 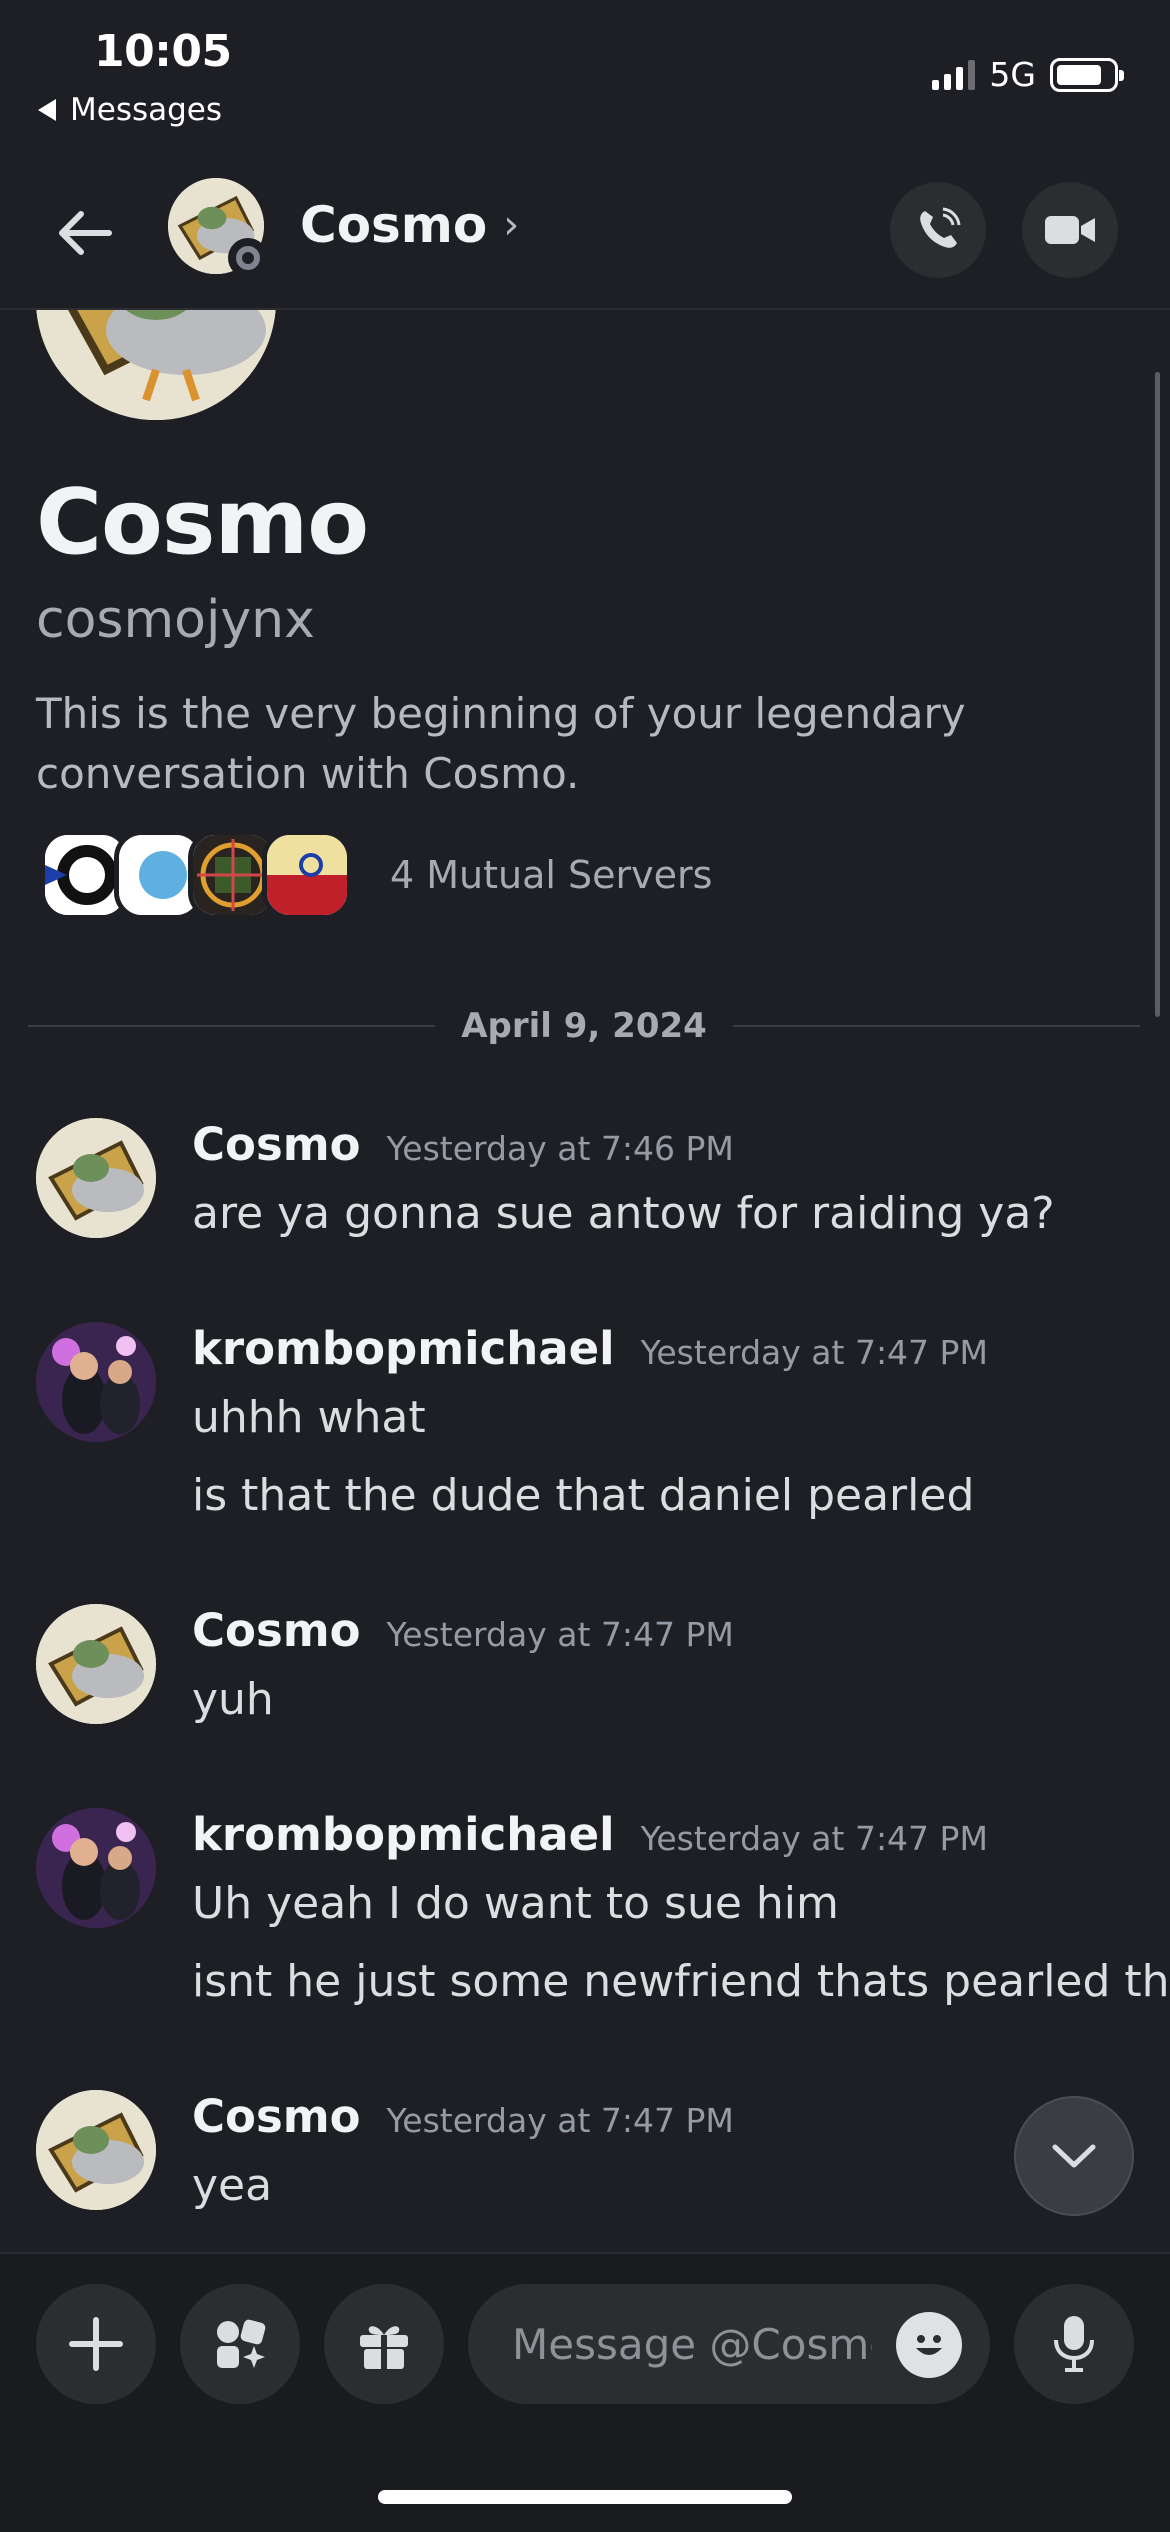 I want to click on header-title-text: Cosmo, so click(x=394, y=225).